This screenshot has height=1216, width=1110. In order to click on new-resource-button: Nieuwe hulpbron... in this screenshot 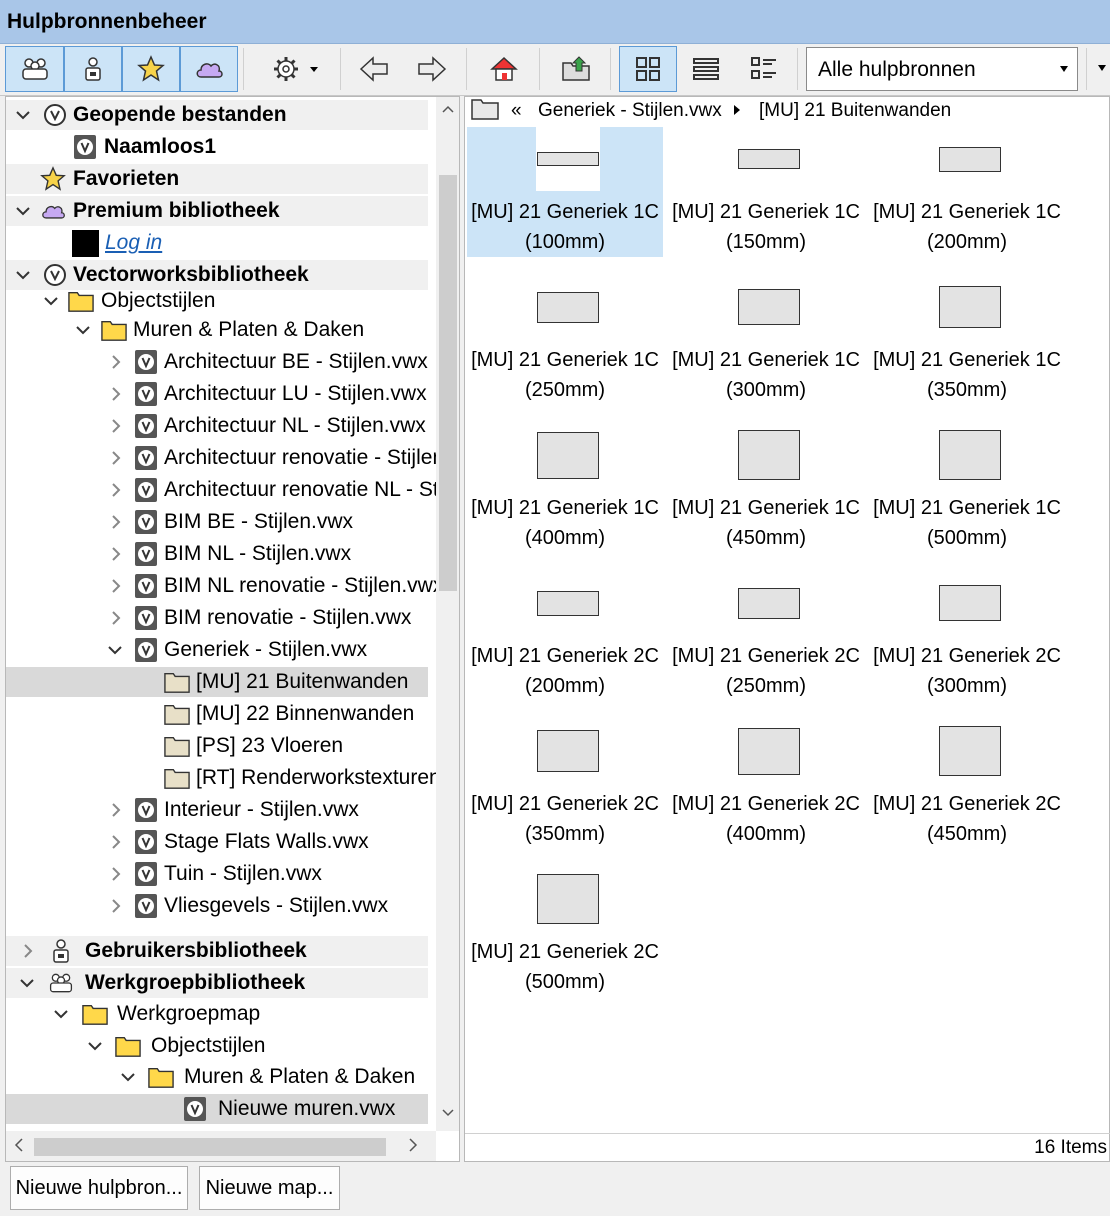, I will do `click(99, 1188)`.